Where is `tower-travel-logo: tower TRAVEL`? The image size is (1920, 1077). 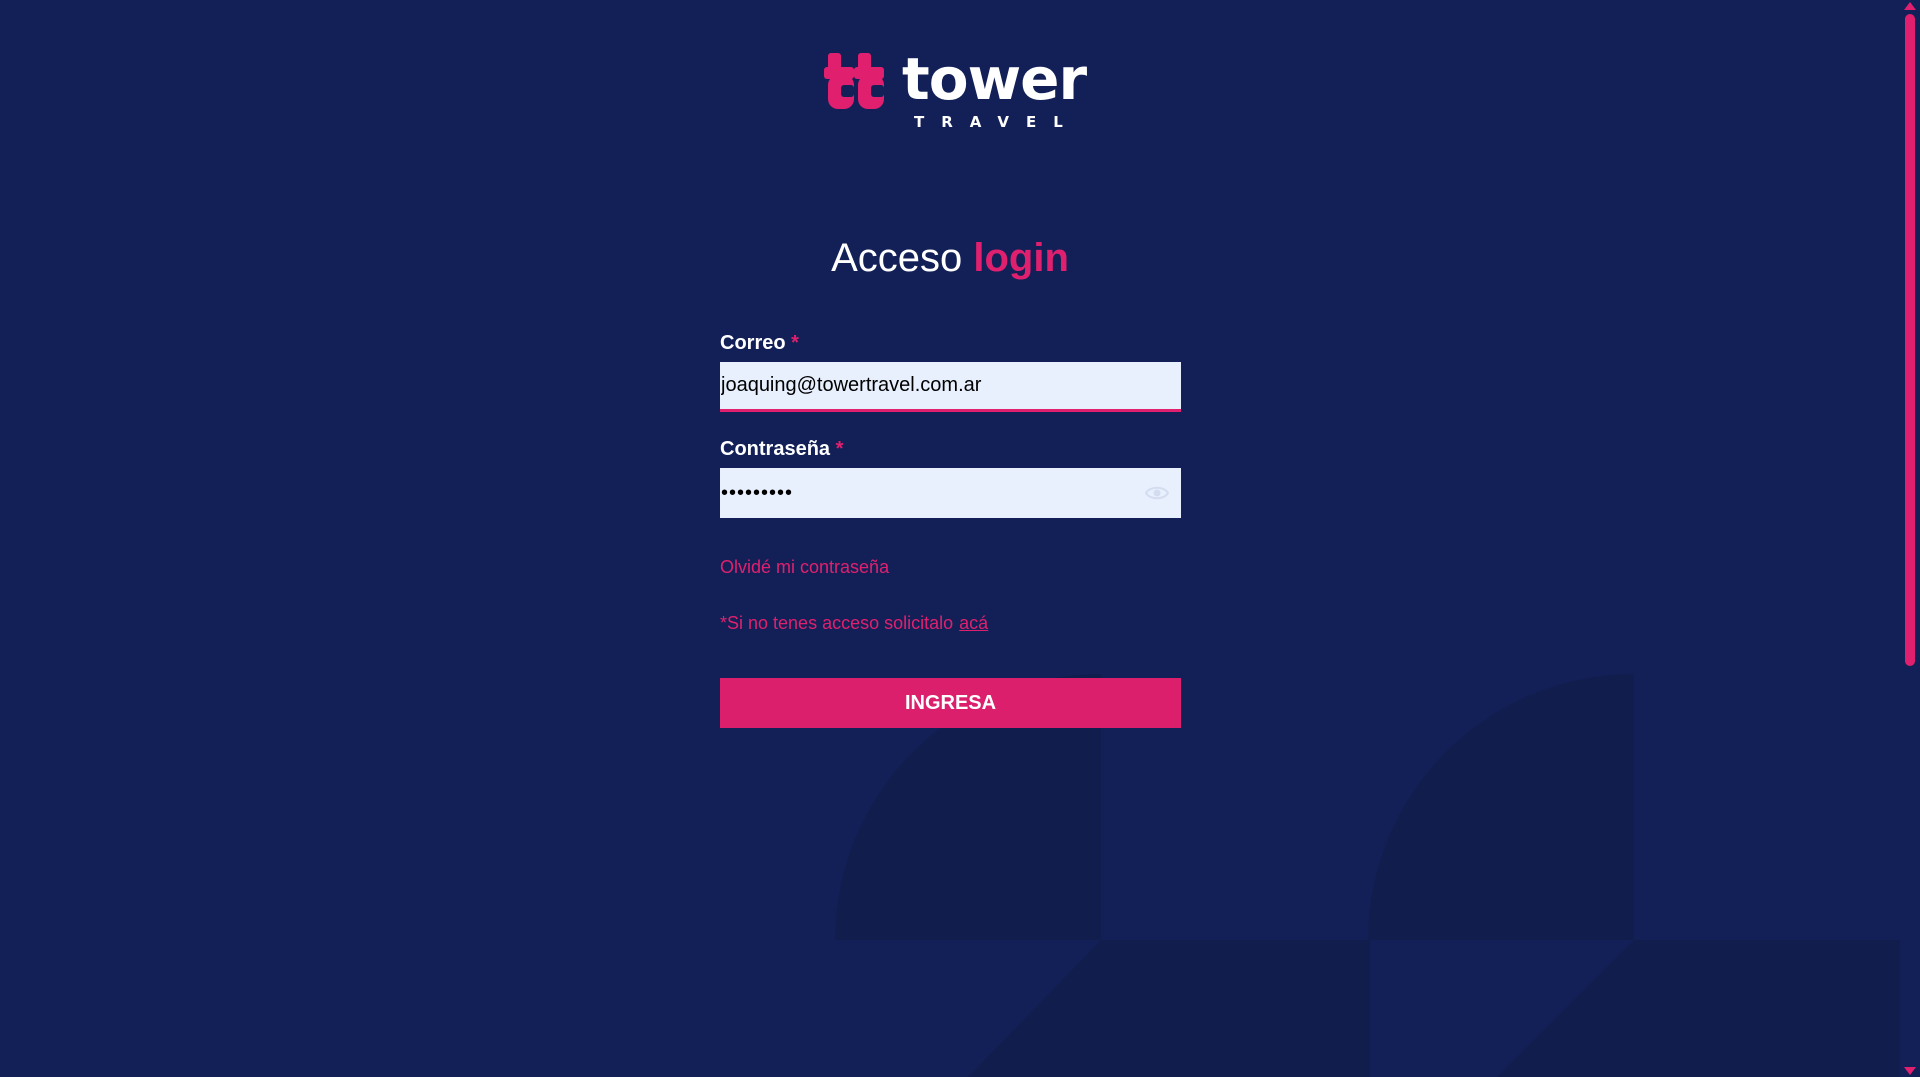 tower-travel-logo: tower TRAVEL is located at coordinates (955, 89).